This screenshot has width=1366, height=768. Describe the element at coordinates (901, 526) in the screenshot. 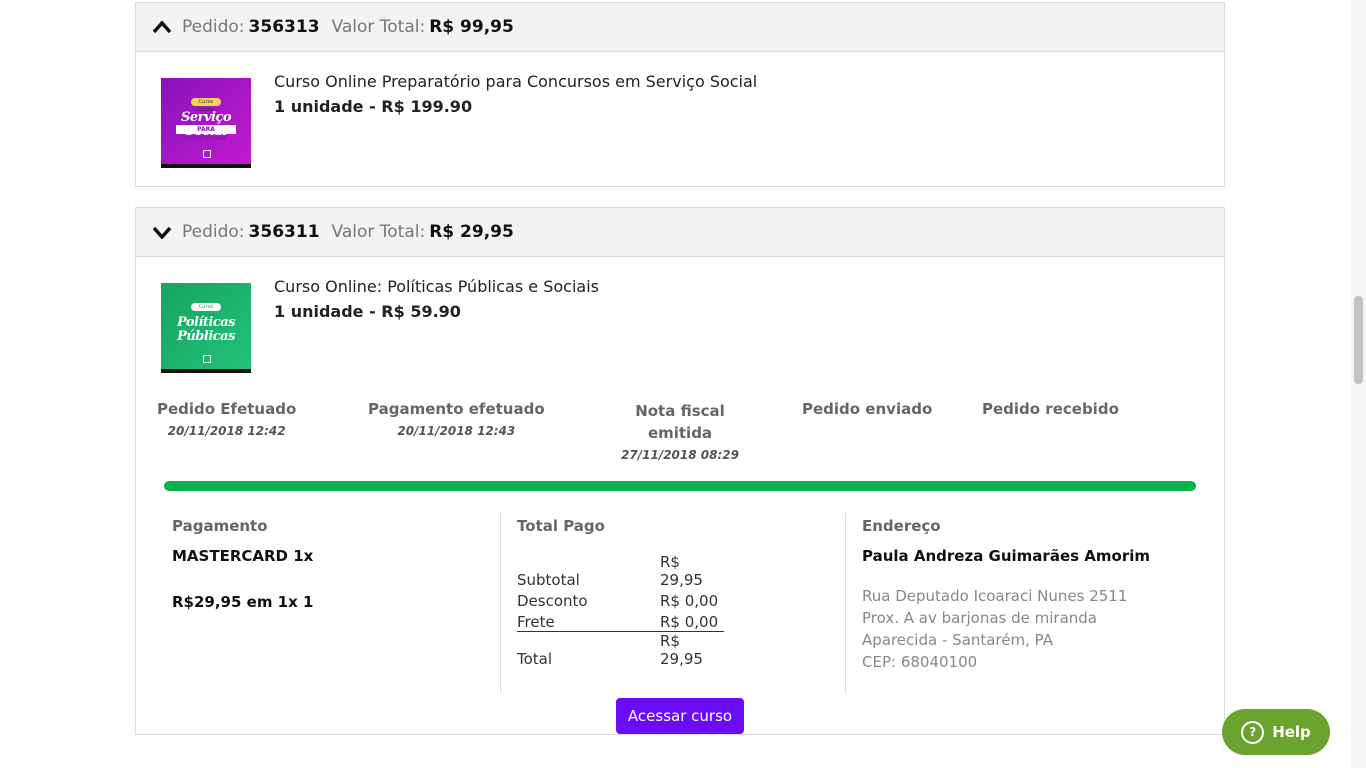

I see `address-title: Endereço` at that location.